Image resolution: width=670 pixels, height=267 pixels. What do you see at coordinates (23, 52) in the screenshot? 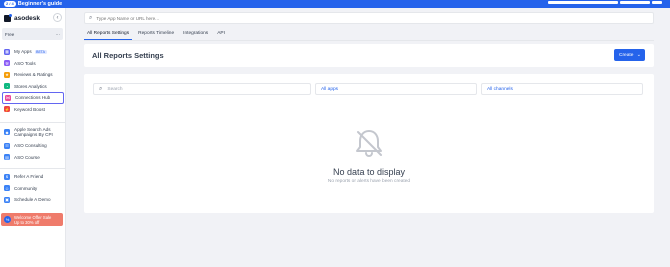
I see `sidebar-item-label: My Apps` at bounding box center [23, 52].